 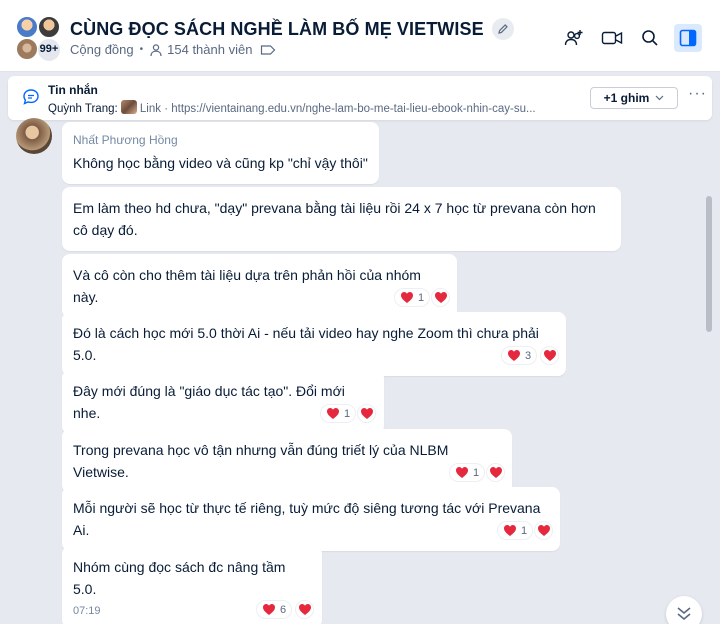 What do you see at coordinates (34, 136) in the screenshot?
I see `sender-avatar` at bounding box center [34, 136].